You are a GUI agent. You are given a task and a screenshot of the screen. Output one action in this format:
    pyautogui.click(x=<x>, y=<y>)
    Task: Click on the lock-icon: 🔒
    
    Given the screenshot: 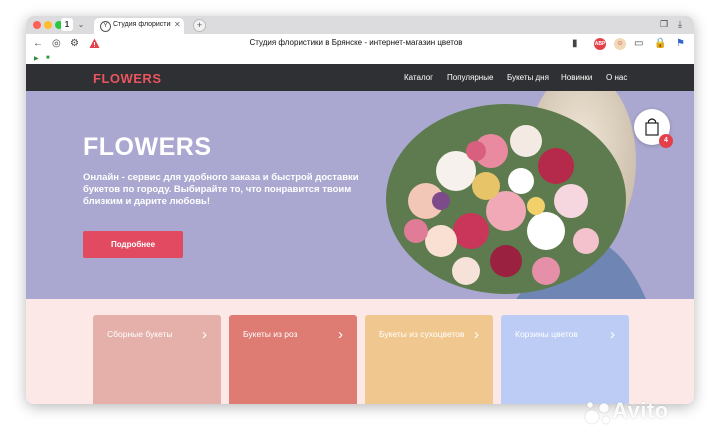 What is the action you would take?
    pyautogui.click(x=660, y=44)
    